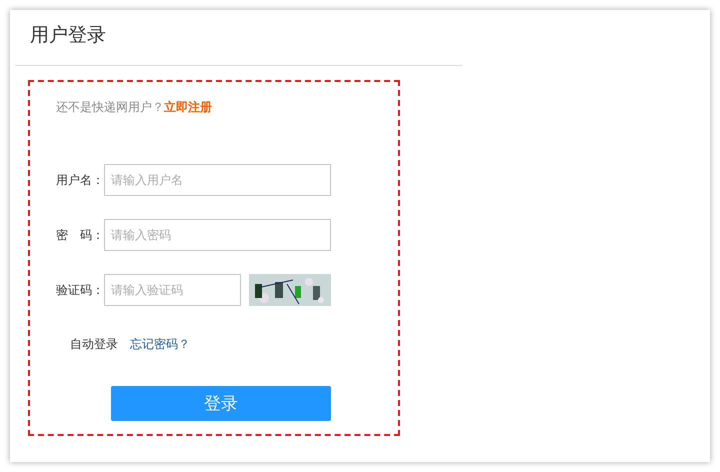 Image resolution: width=720 pixels, height=472 pixels. Describe the element at coordinates (80, 290) in the screenshot. I see `field-label: 验证码：` at that location.